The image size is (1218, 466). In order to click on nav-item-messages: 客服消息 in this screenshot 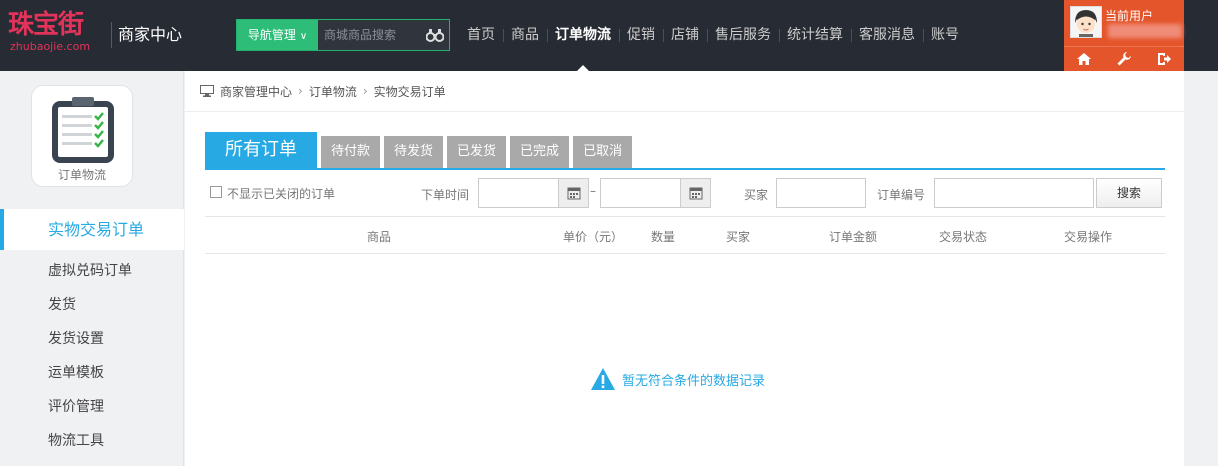, I will do `click(887, 35)`.